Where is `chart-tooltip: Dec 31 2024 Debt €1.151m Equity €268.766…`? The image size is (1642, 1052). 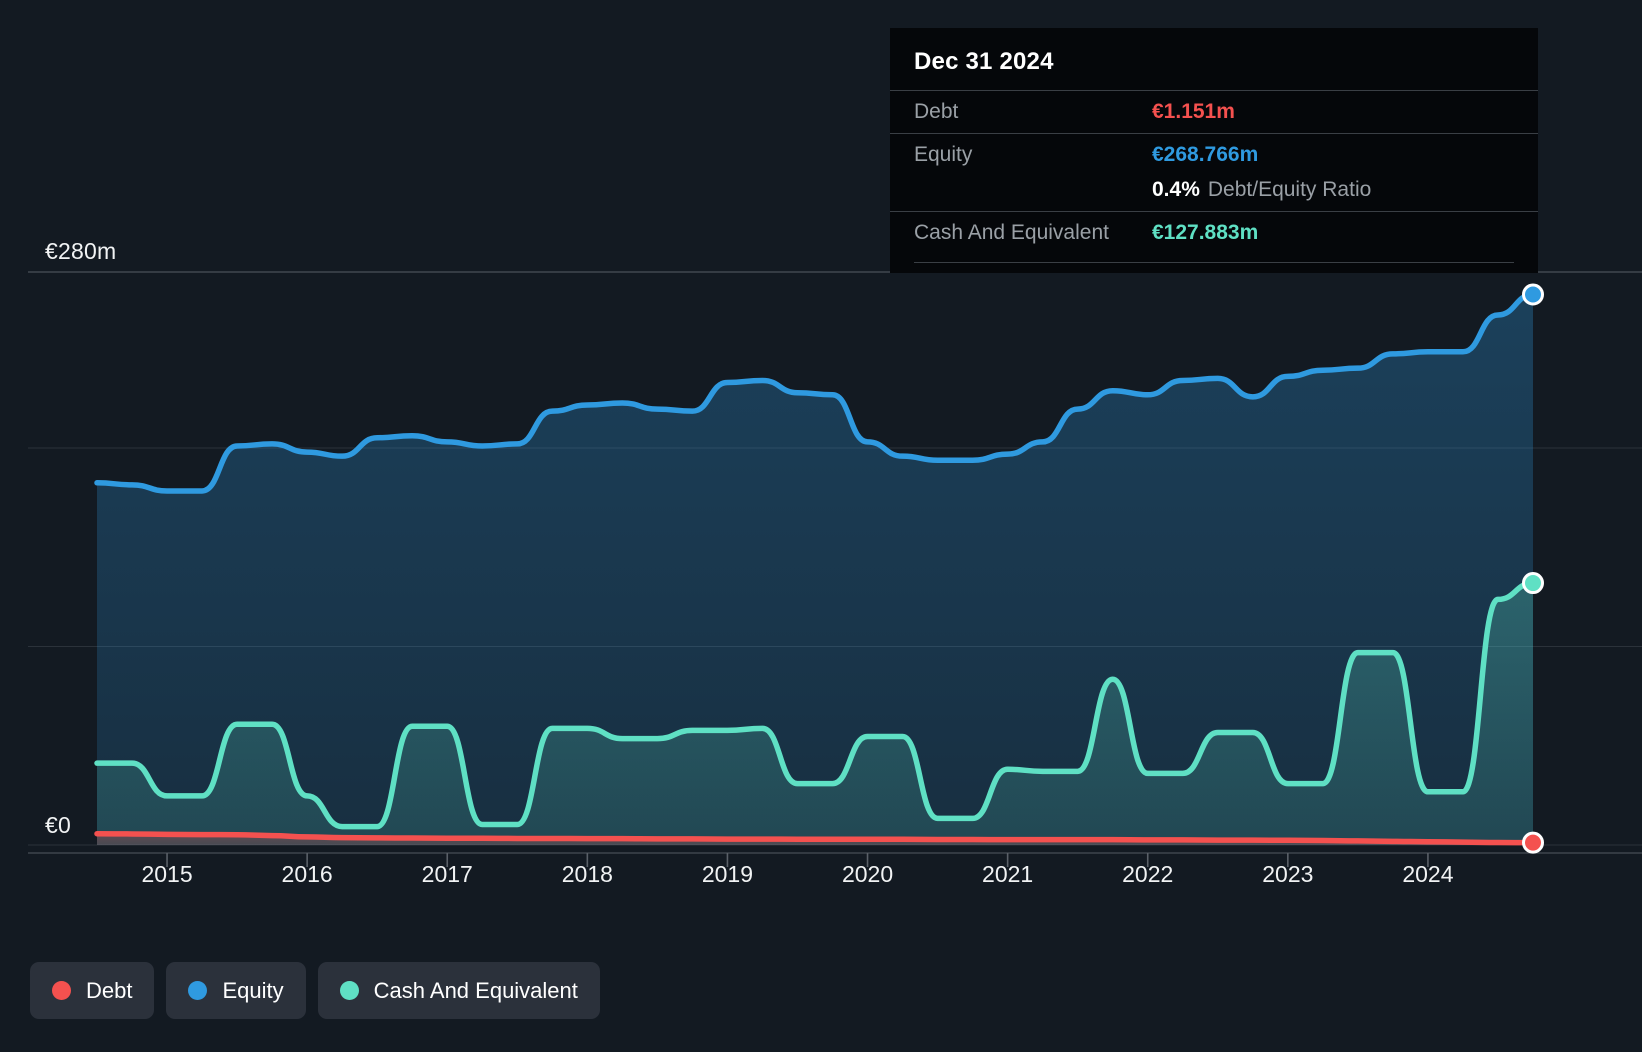
chart-tooltip: Dec 31 2024 Debt €1.151m Equity €268.766… is located at coordinates (1214, 150).